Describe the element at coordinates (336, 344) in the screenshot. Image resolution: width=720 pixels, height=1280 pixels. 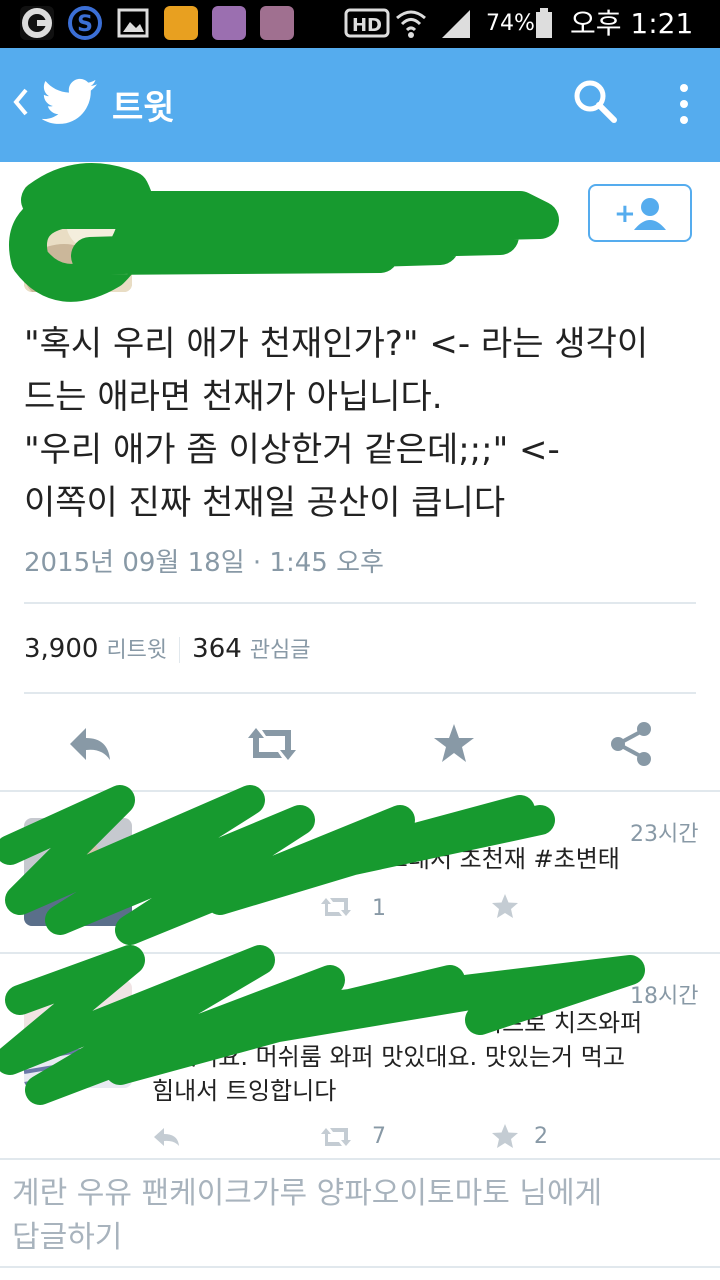
I see `tweet-text-line: "혹시 우리 애가 천재인가?" <- 라는 생각이` at that location.